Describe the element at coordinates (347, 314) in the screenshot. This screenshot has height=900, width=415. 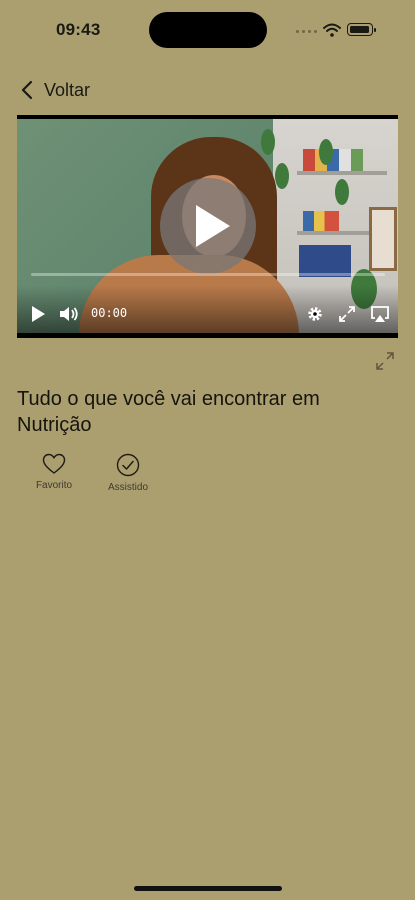
I see `fullscreen-icon` at that location.